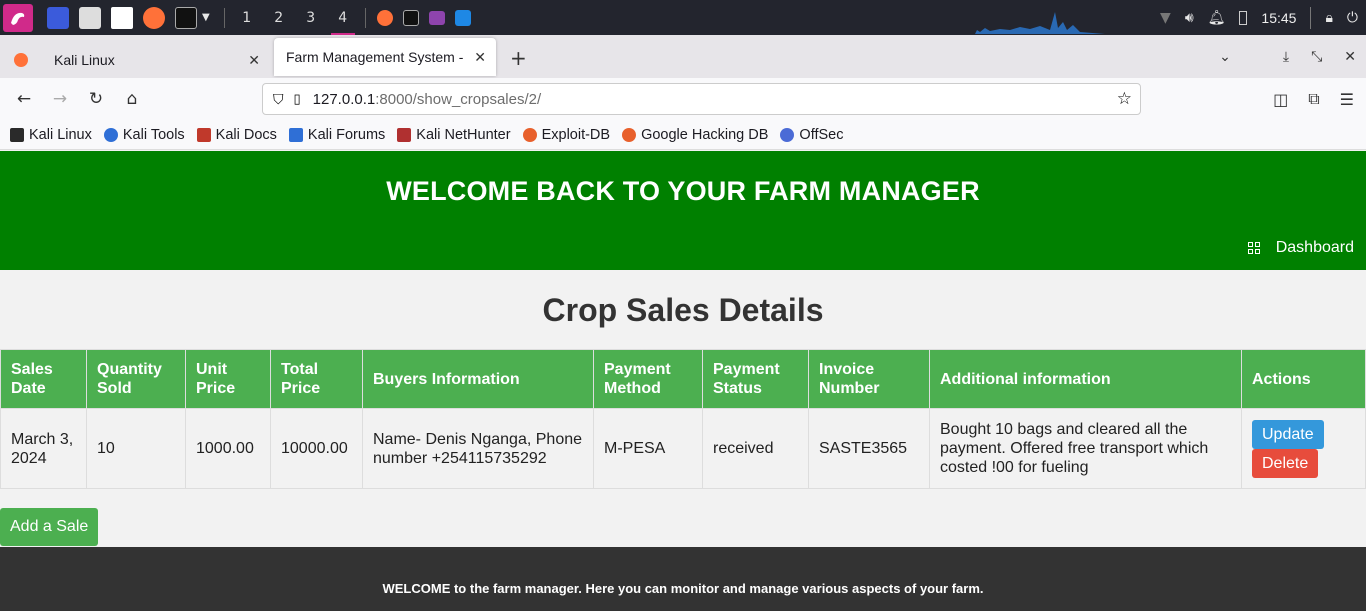 This screenshot has width=1366, height=611. What do you see at coordinates (462, 17) in the screenshot?
I see `vscode-window-icon` at bounding box center [462, 17].